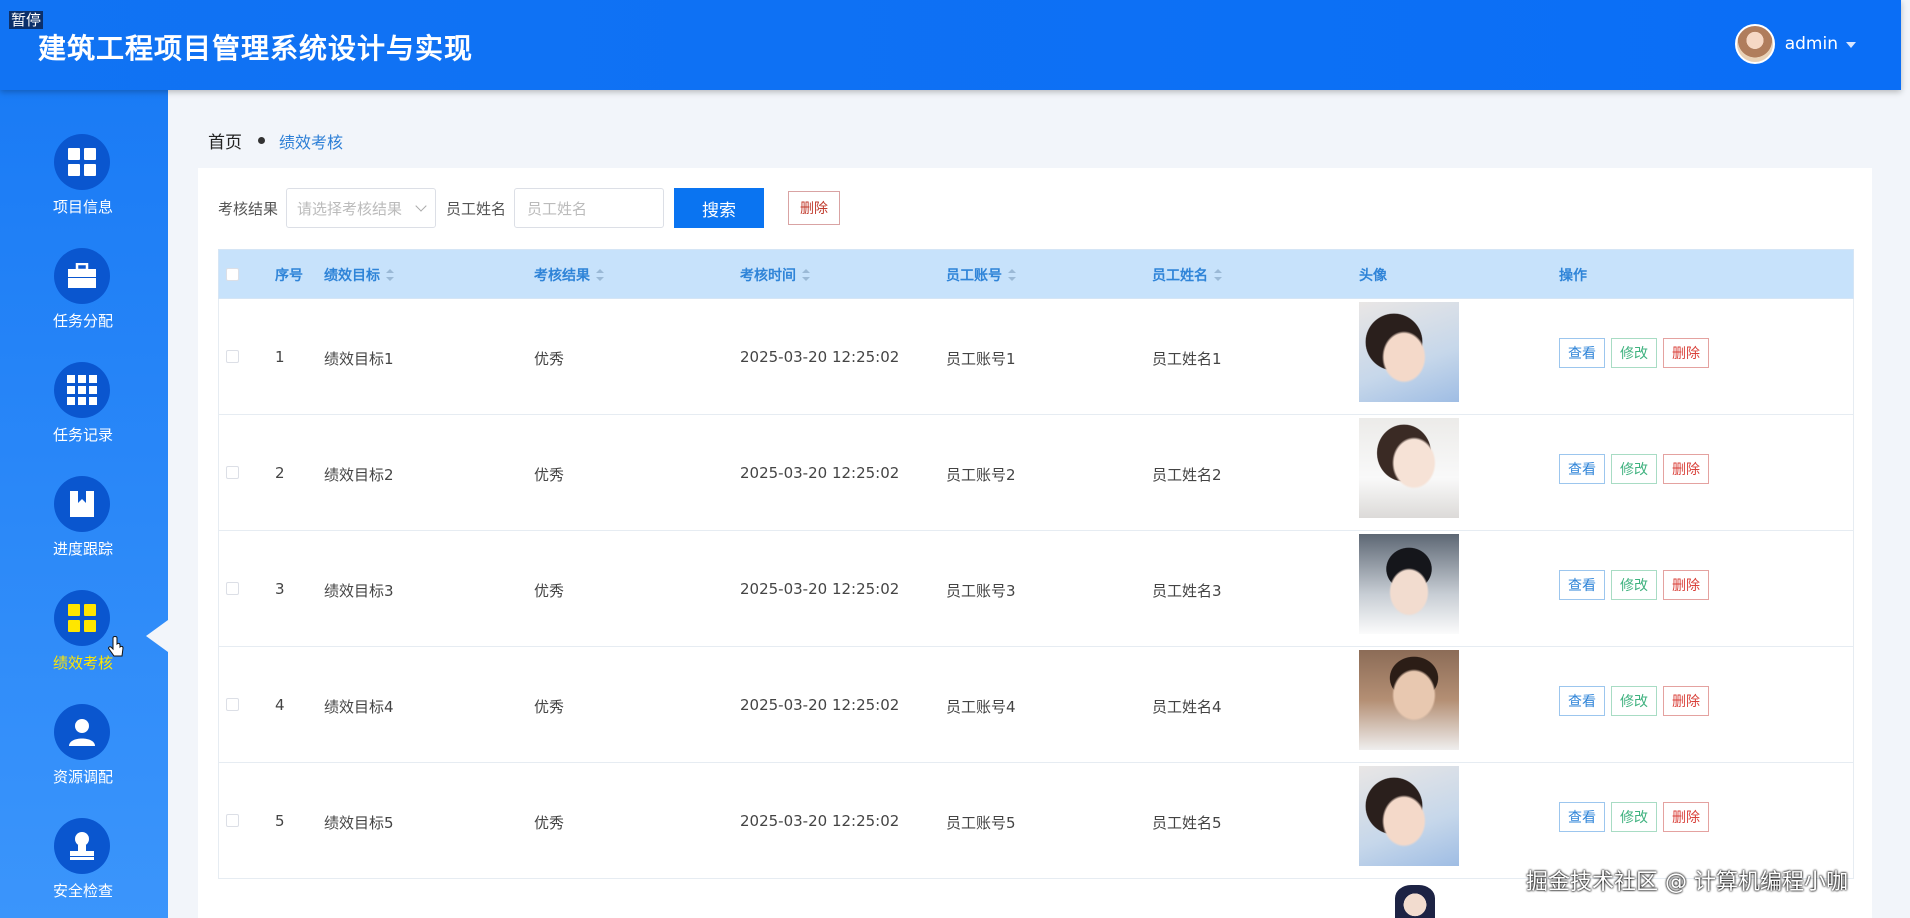  Describe the element at coordinates (232, 274) in the screenshot. I see `select-all-checkbox` at that location.